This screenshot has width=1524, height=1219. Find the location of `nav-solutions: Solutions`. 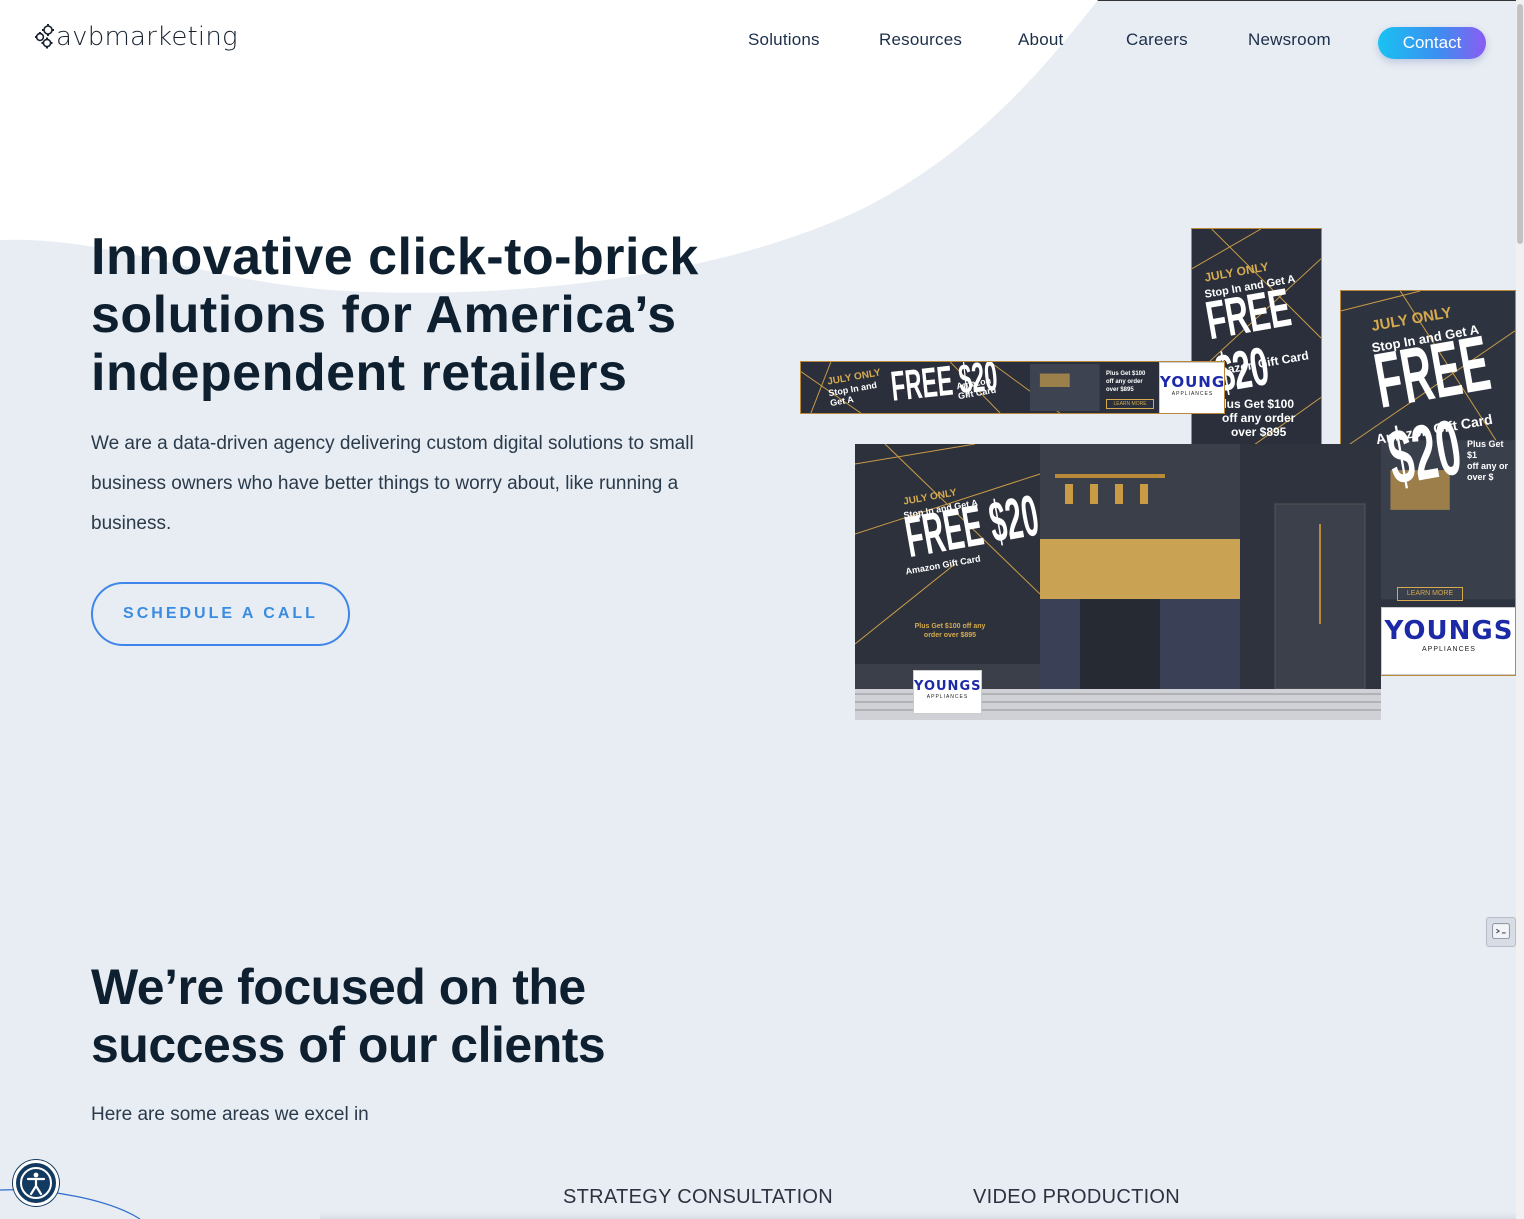

nav-solutions: Solutions is located at coordinates (784, 40).